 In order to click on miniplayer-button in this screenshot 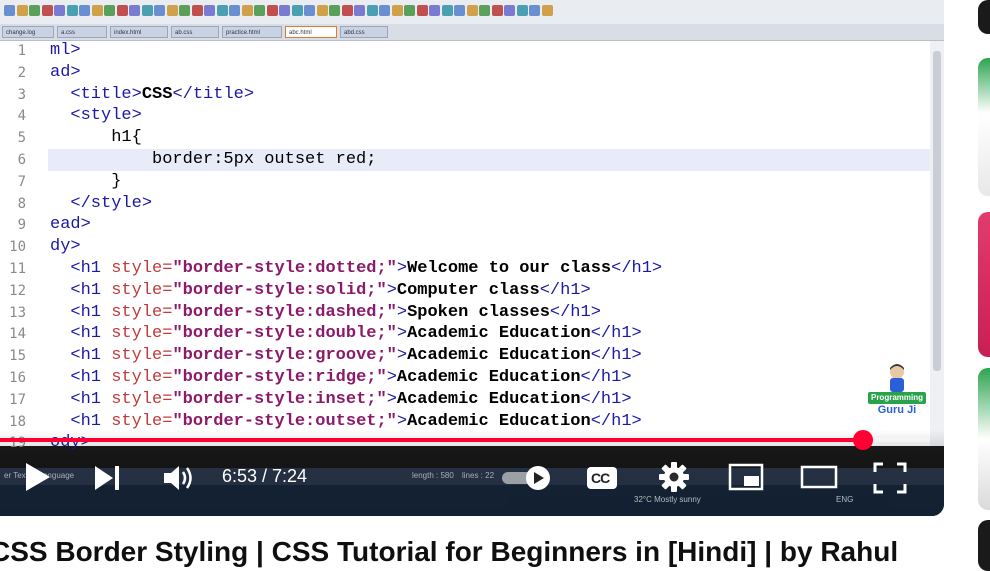, I will do `click(746, 477)`.